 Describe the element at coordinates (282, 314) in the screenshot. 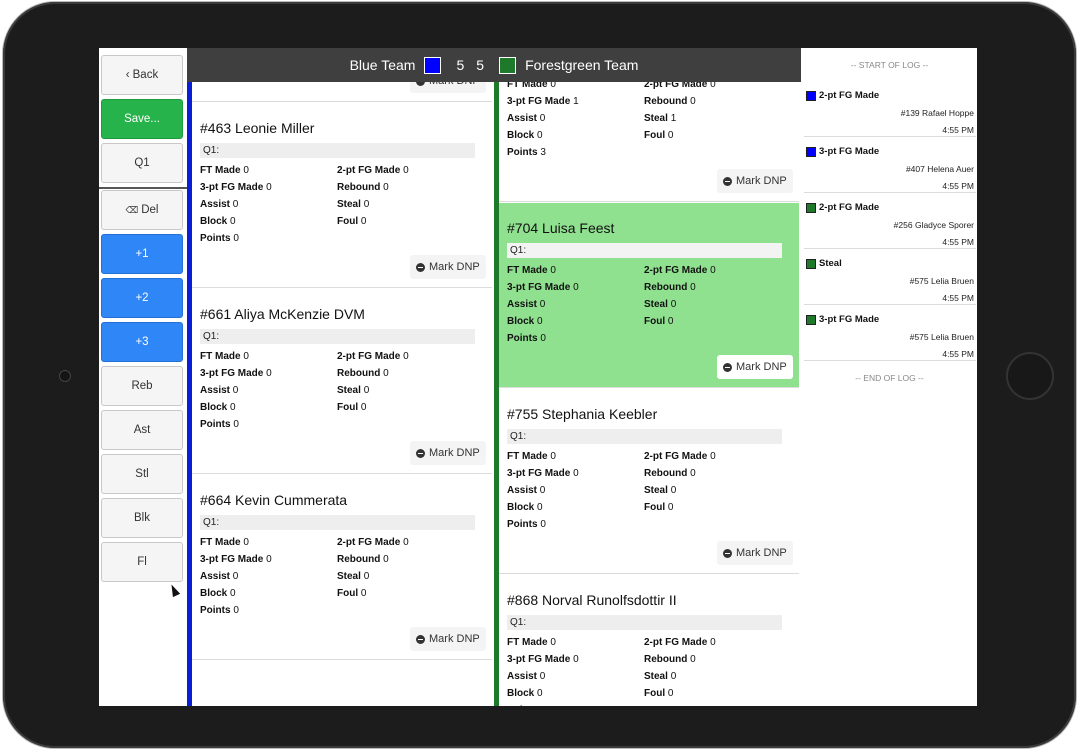

I see `player-name: #661 Aliya McKenzie DVM` at that location.